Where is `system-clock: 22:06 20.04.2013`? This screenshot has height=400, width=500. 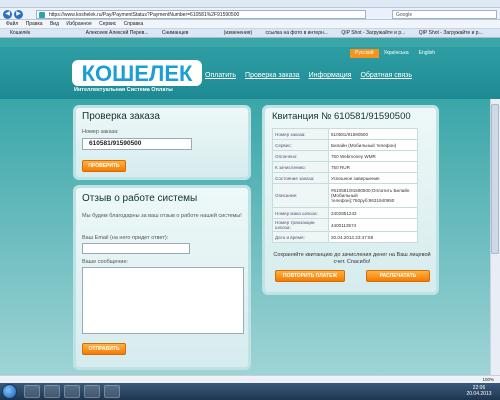 system-clock: 22:06 20.04.2013 is located at coordinates (479, 391).